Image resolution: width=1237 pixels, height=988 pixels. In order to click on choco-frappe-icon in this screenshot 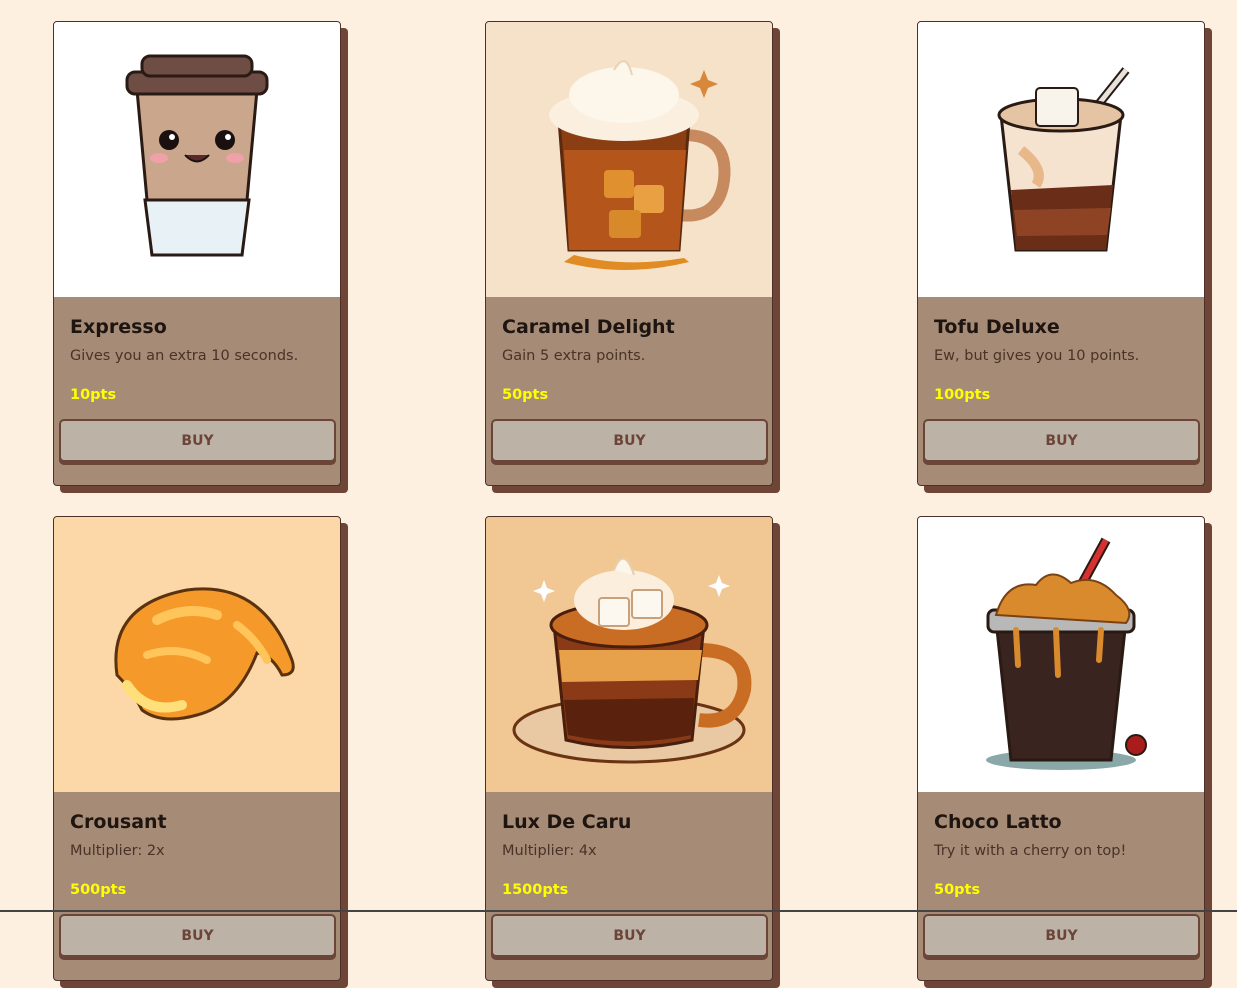, I will do `click(1061, 654)`.